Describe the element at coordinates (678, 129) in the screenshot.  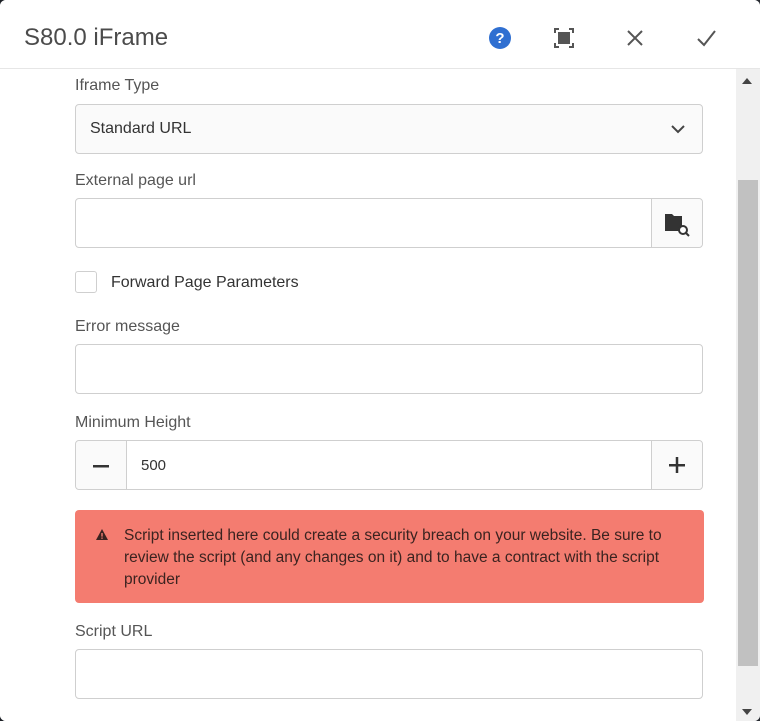
I see `chevron-down-icon` at that location.